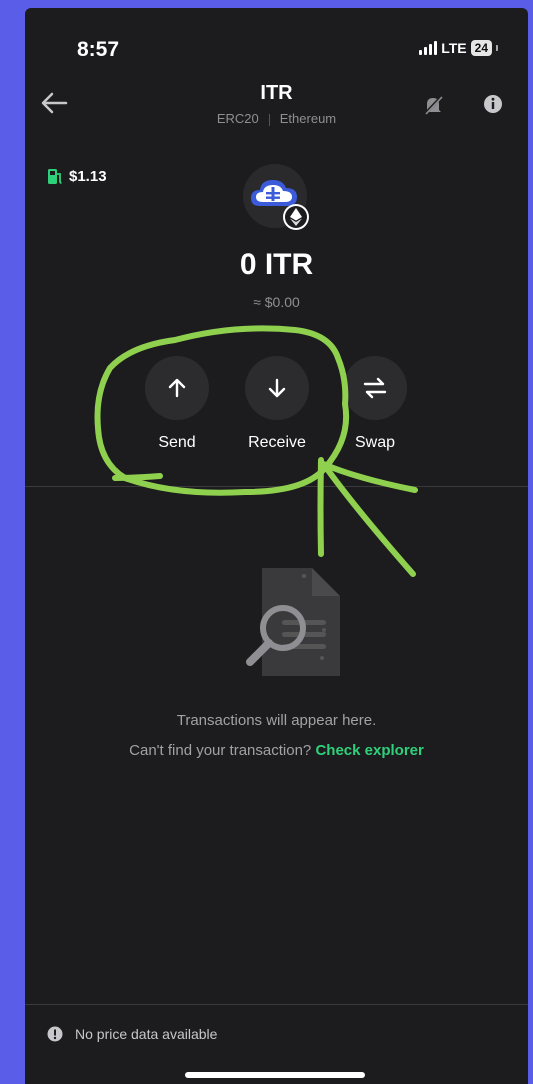 This screenshot has width=533, height=1084. What do you see at coordinates (237, 118) in the screenshot?
I see `token-standard: ERC20` at bounding box center [237, 118].